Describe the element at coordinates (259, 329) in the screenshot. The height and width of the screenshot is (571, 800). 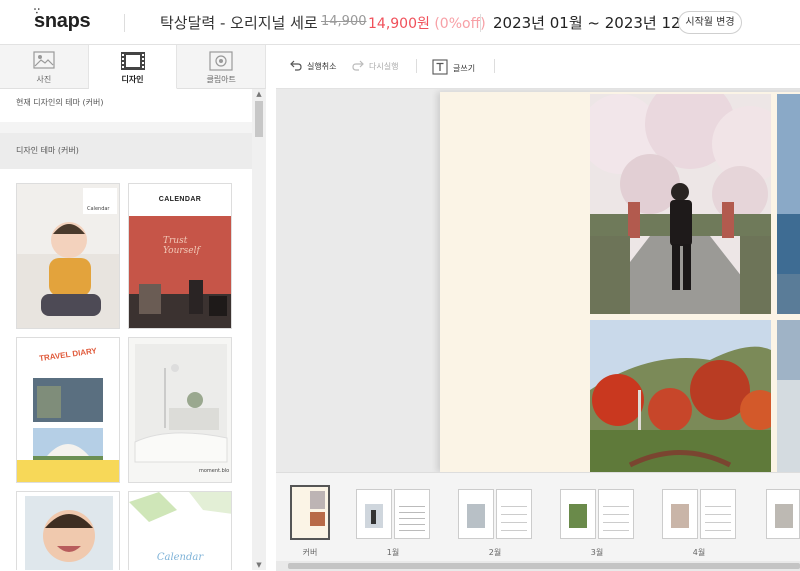
I see `theme-scrollbar: ▲ ▼` at that location.